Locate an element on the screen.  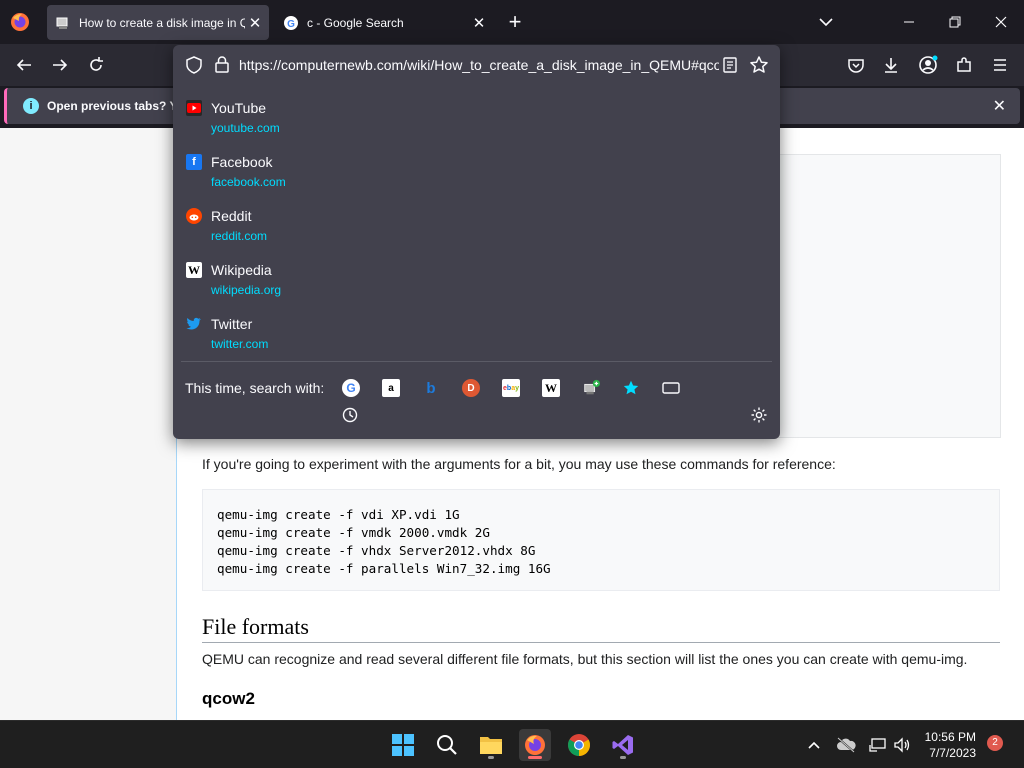
suggestion-name: Facebook is located at coordinates (242, 162).